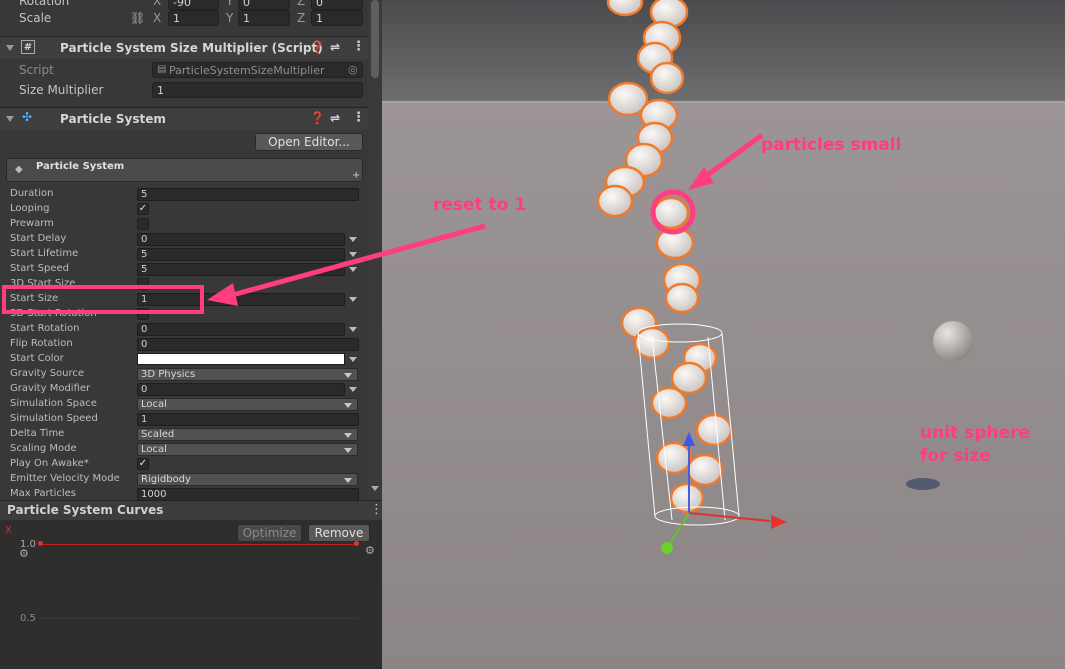 The width and height of the screenshot is (1065, 669). I want to click on scale-z-field: 1, so click(337, 18).